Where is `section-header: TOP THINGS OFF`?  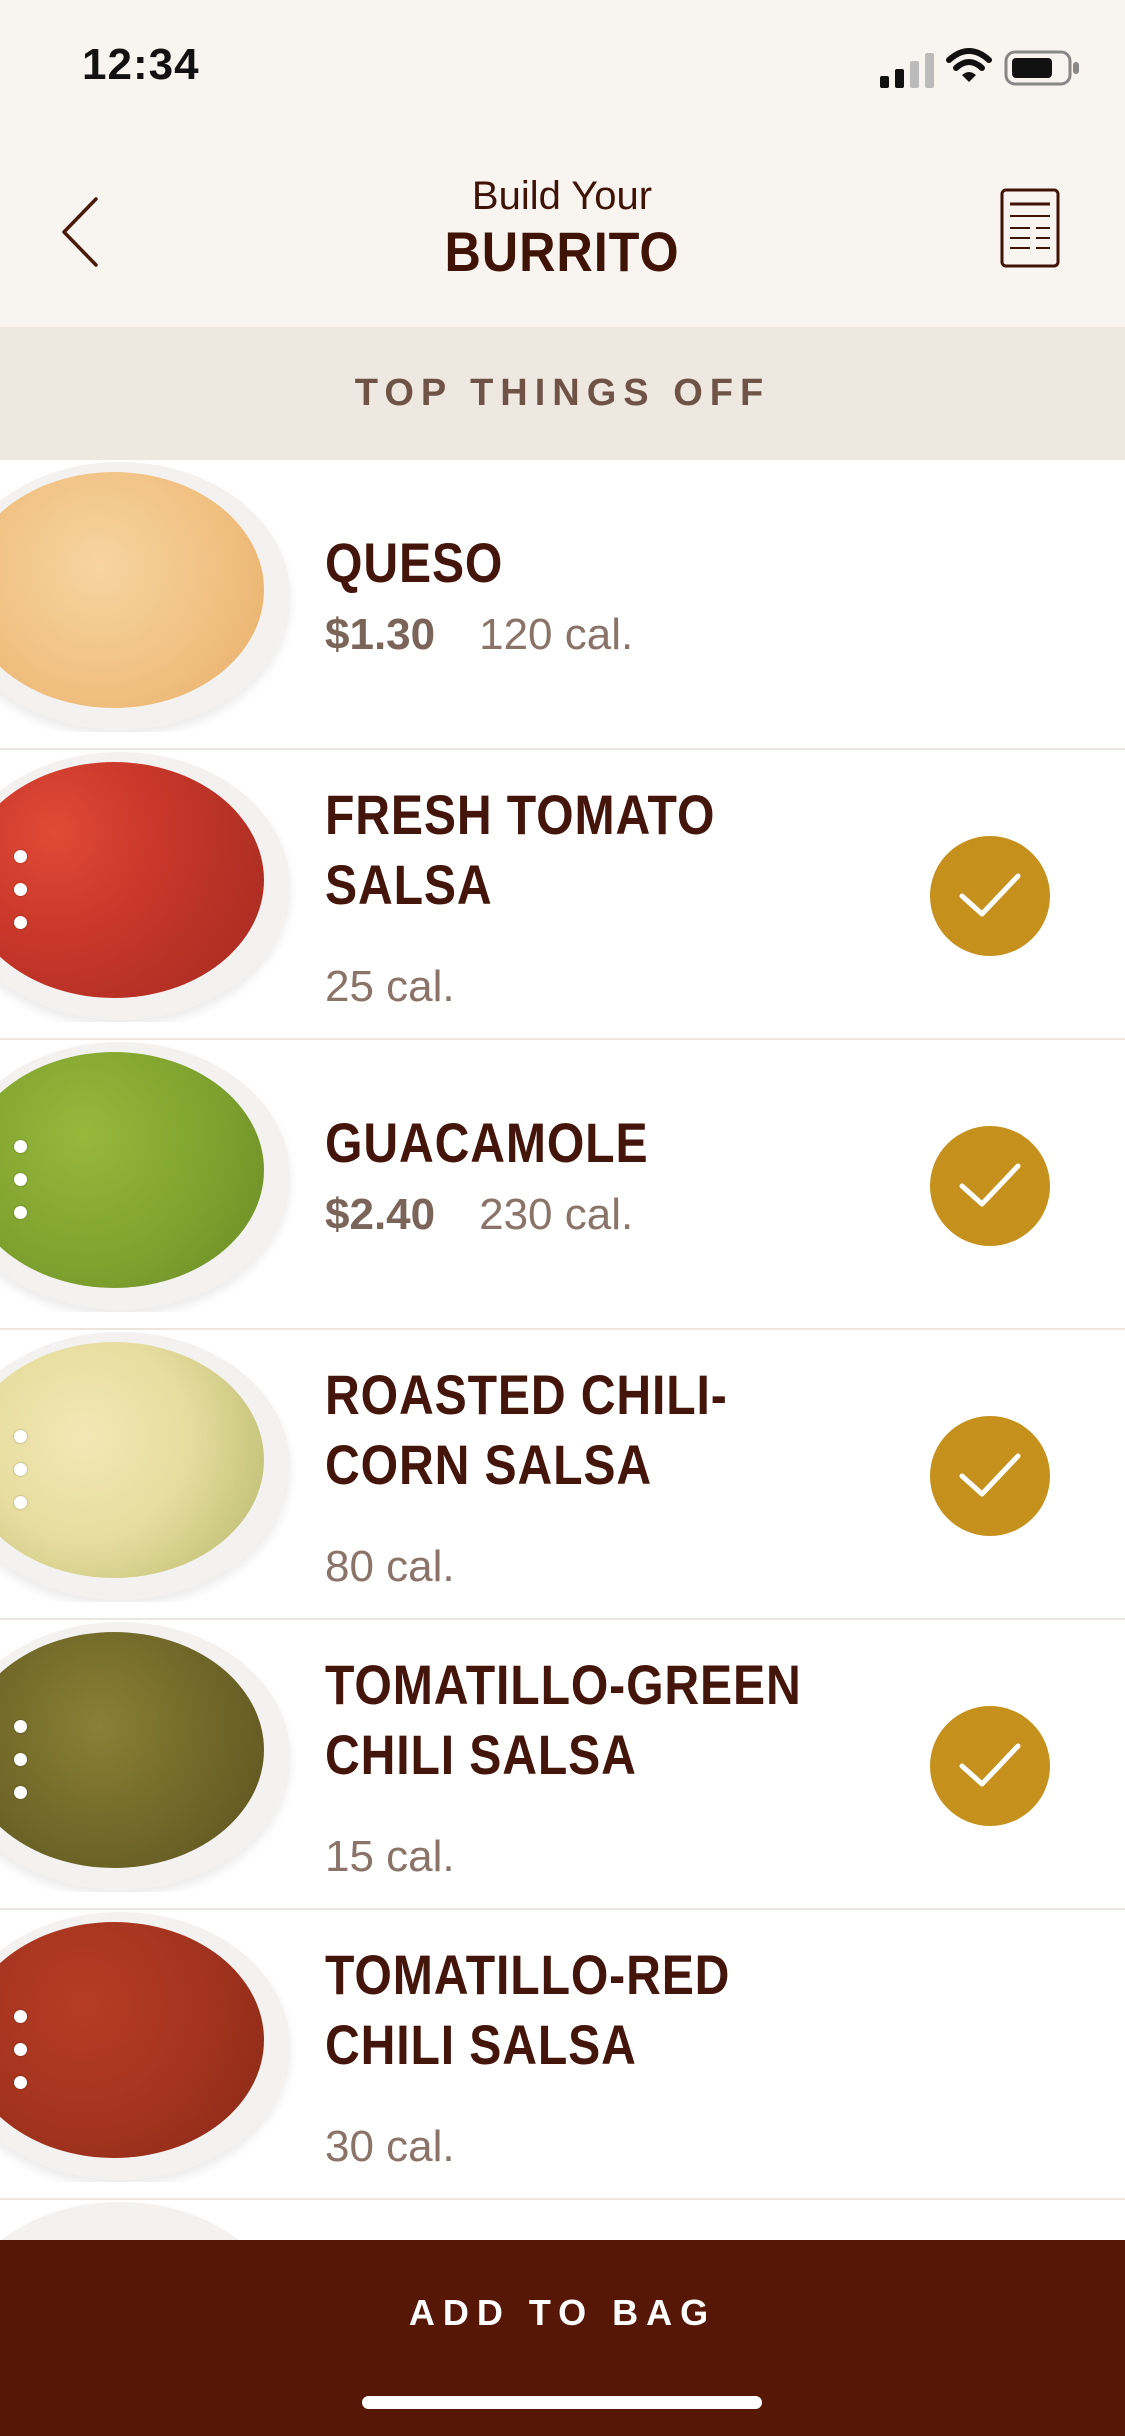
section-header: TOP THINGS OFF is located at coordinates (562, 393).